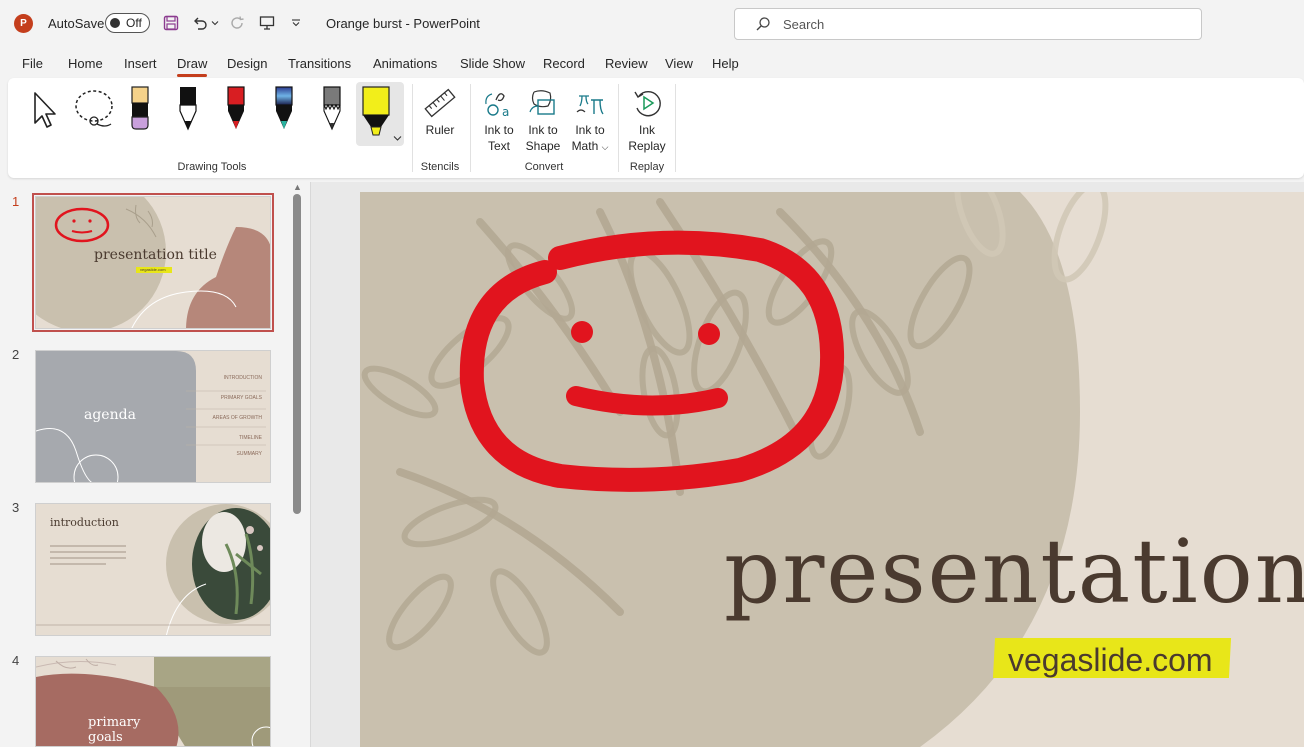 Image resolution: width=1304 pixels, height=747 pixels. What do you see at coordinates (153, 269) in the screenshot?
I see `slide-1-subtitle: vegaslide.com` at bounding box center [153, 269].